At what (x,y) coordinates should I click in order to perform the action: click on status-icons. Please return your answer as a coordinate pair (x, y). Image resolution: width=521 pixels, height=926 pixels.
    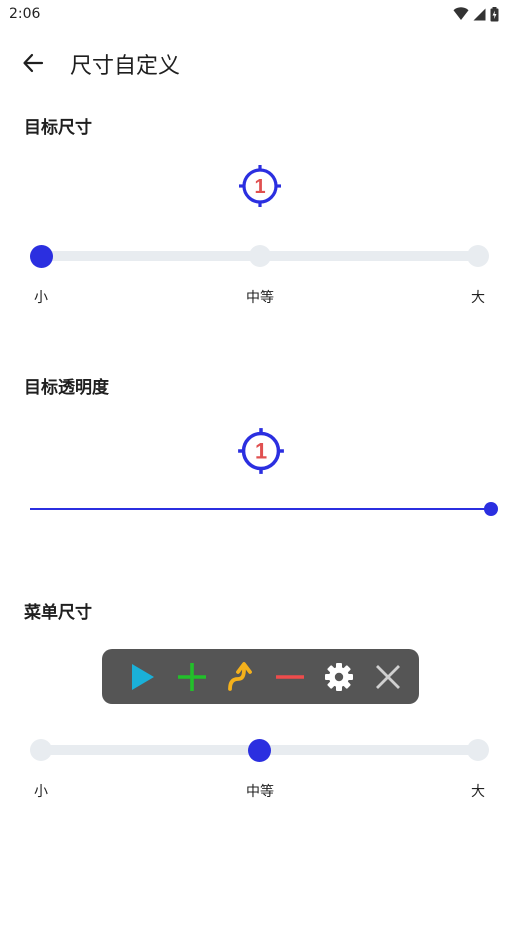
    Looking at the image, I should click on (476, 14).